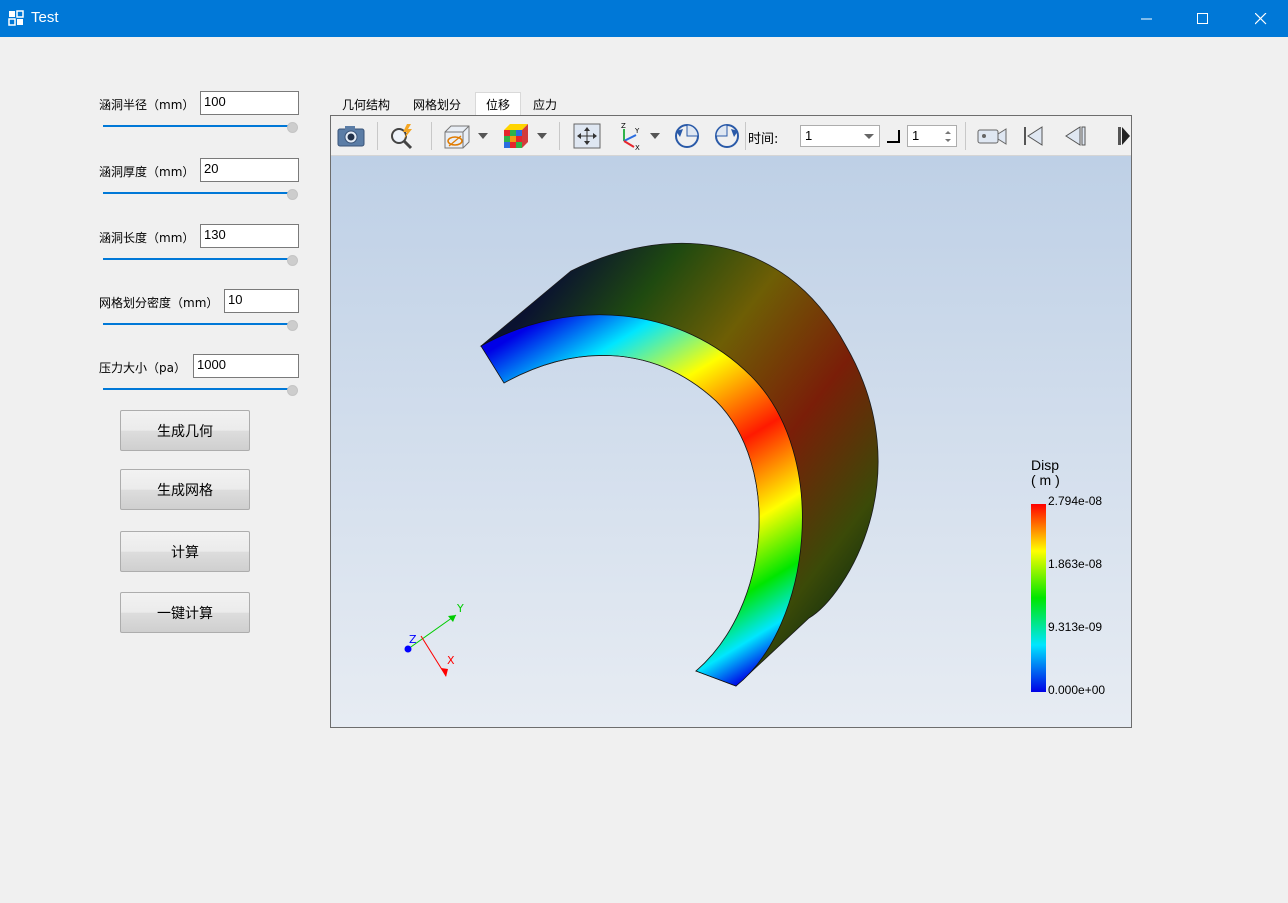 The width and height of the screenshot is (1288, 903). I want to click on length-input: 130, so click(249, 236).